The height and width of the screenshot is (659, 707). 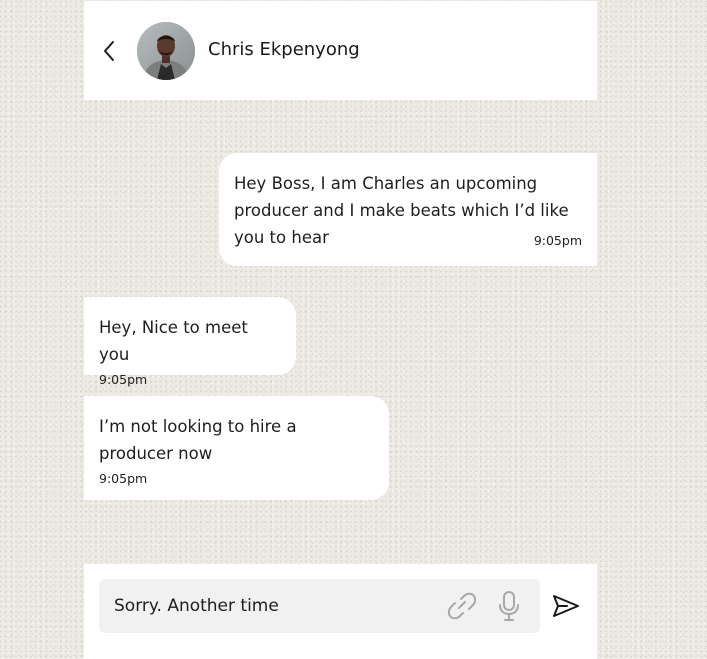 I want to click on message-input-container, so click(x=319, y=606).